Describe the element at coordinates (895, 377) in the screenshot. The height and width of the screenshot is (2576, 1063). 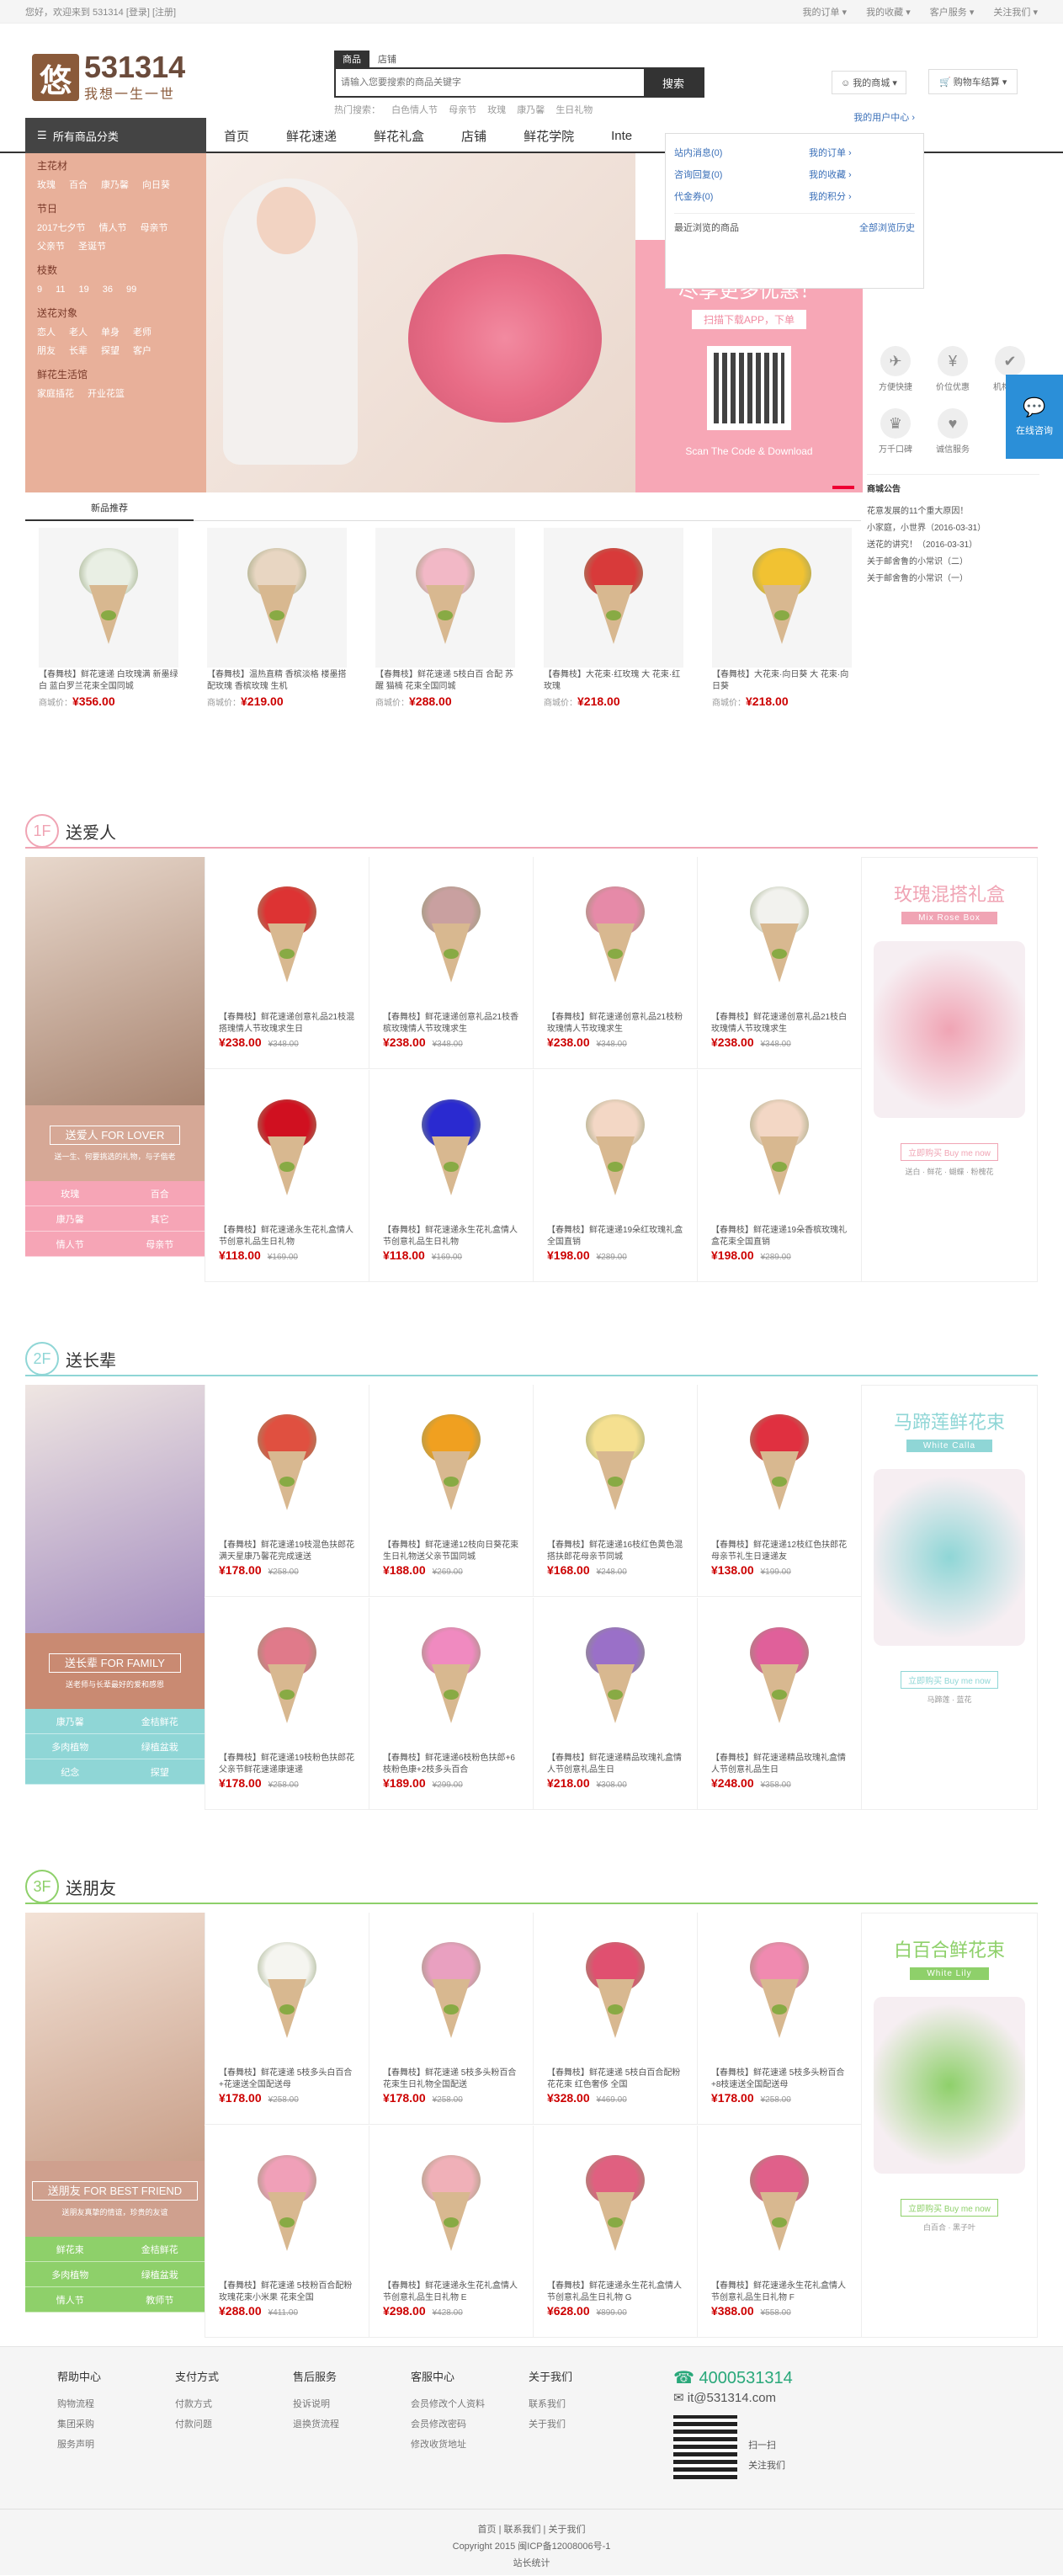
I see `service-item: ✈ 方便快捷` at that location.